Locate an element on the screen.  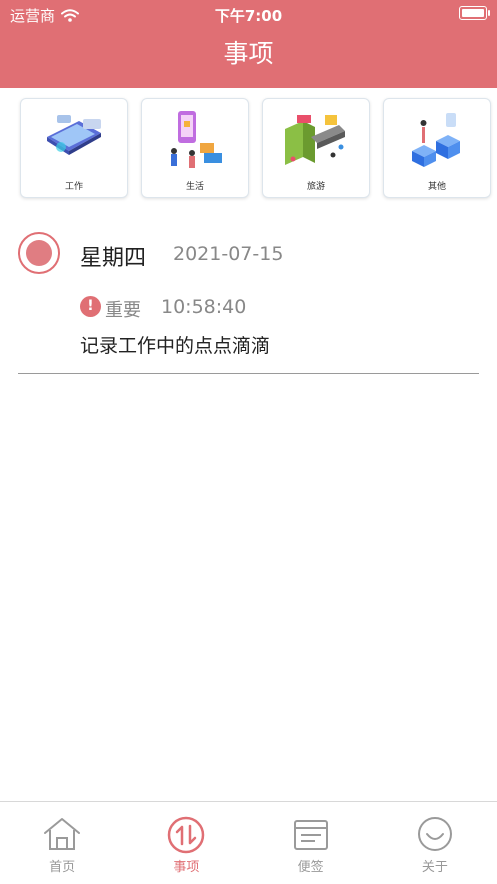
entry-date: 2021-07-15 is located at coordinates (228, 254).